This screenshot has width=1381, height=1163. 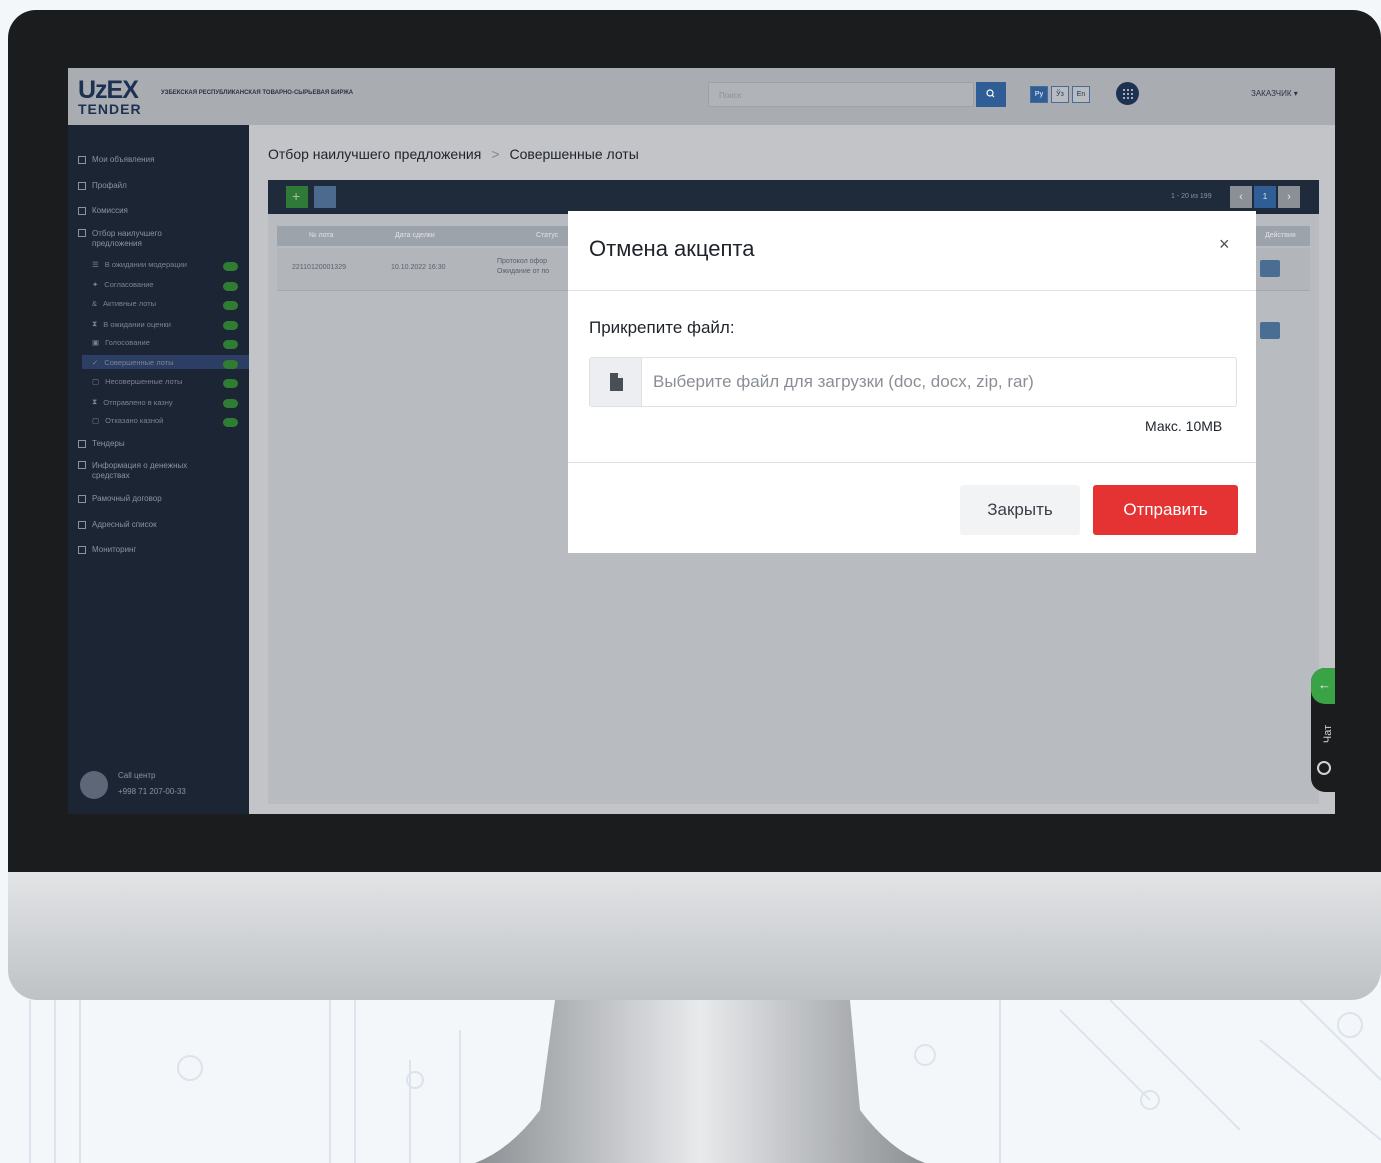 I want to click on sidebar-sub-approval: ✦ Согласование, so click(x=123, y=284).